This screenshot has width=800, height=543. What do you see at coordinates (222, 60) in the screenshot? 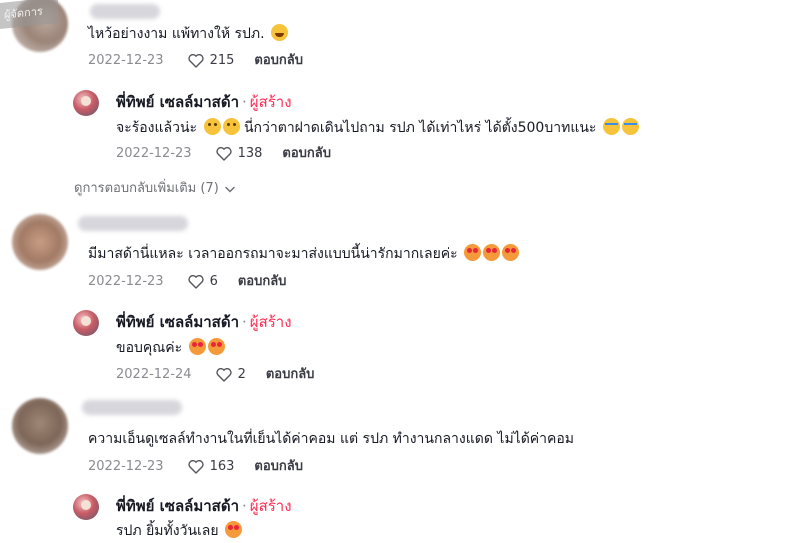
I see `like-count: 215` at bounding box center [222, 60].